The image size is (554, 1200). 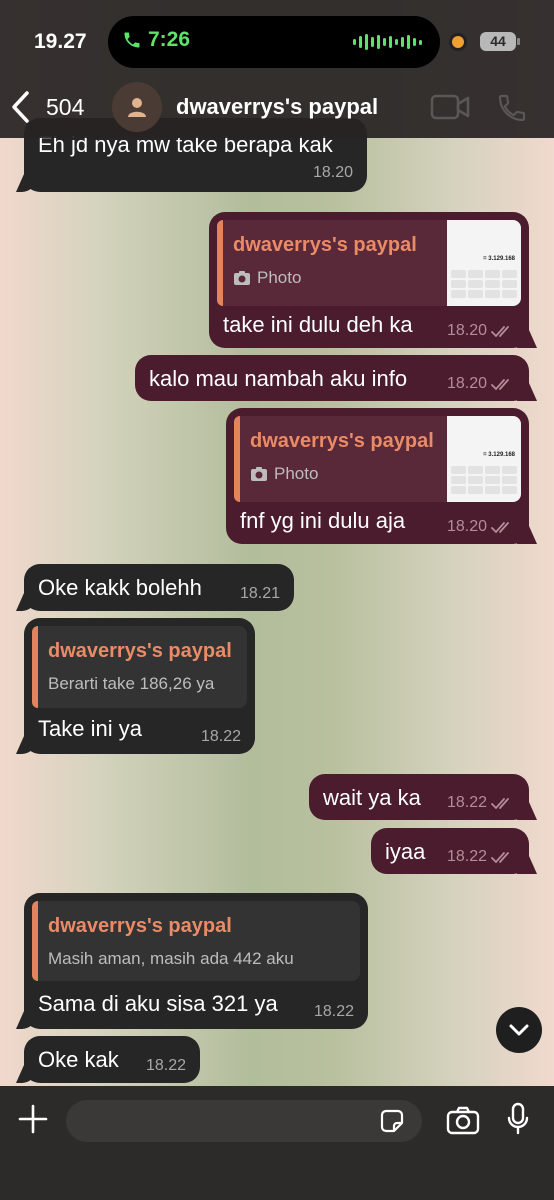 I want to click on message-time: 18.21, so click(x=259, y=593).